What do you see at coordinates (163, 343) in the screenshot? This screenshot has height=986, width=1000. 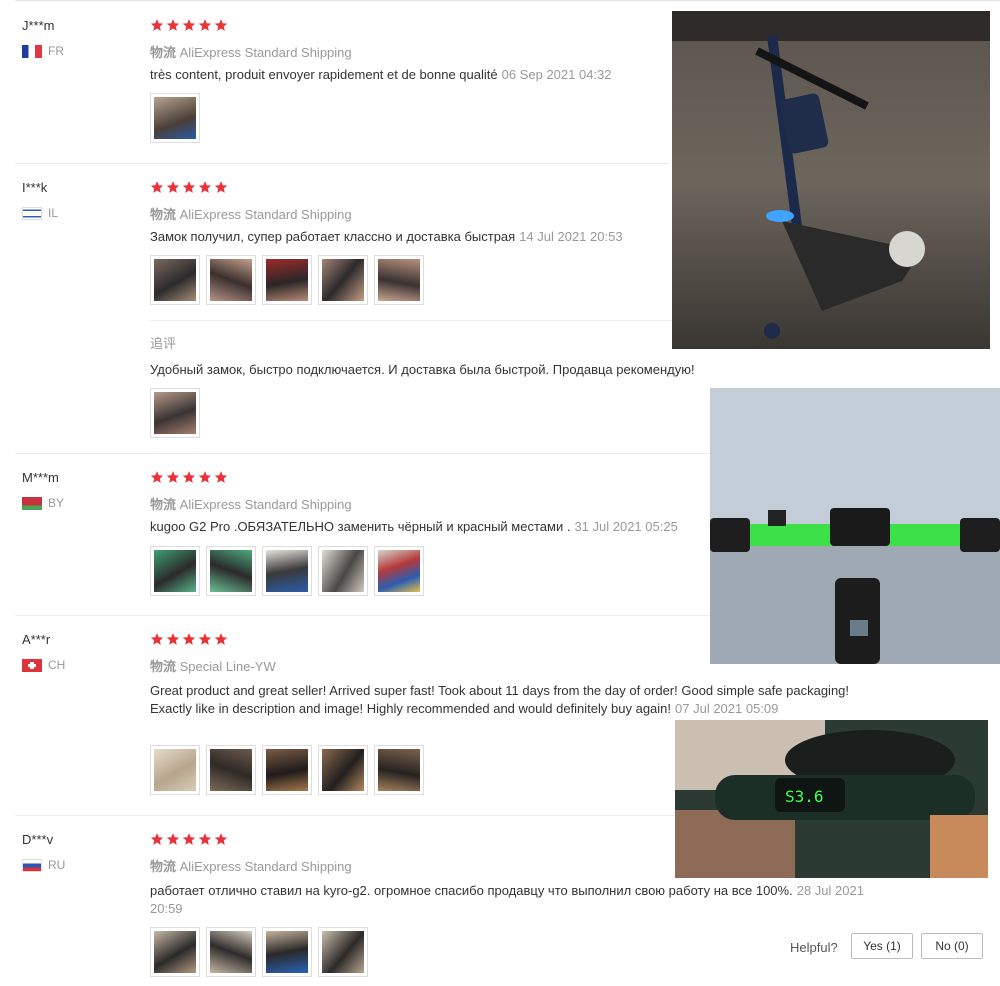 I see `followup-label: 追评` at bounding box center [163, 343].